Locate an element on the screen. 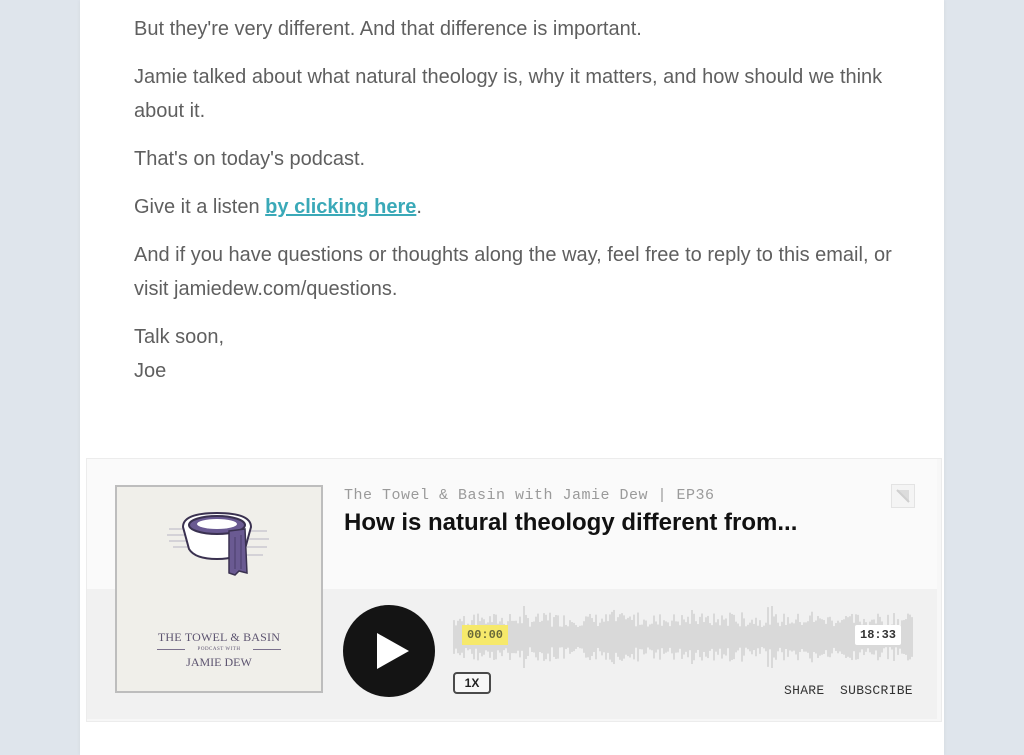 The height and width of the screenshot is (755, 1024). playback-speed-button: 1X is located at coordinates (472, 683).